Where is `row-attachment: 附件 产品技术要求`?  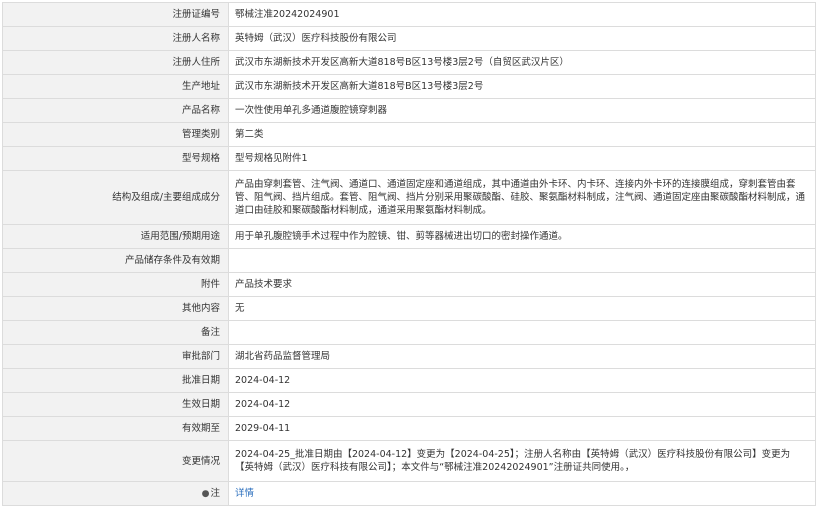 row-attachment: 附件 产品技术要求 is located at coordinates (409, 284).